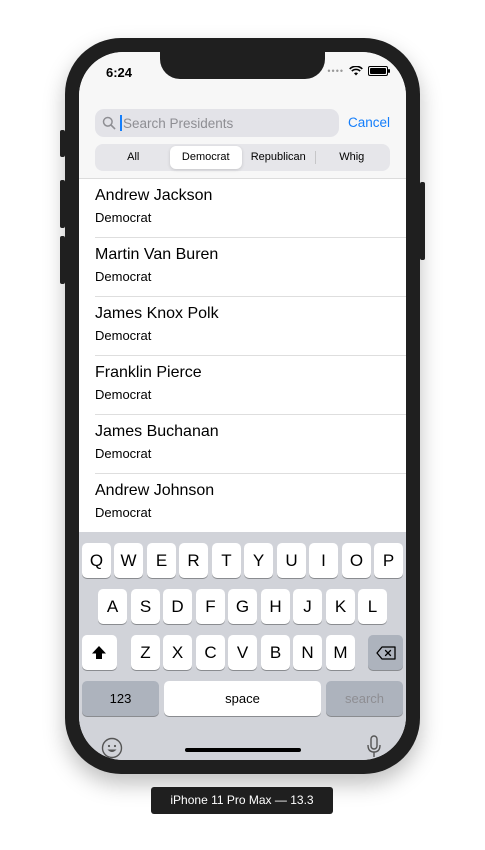 The width and height of the screenshot is (485, 850). I want to click on status-time: 6:24, so click(119, 72).